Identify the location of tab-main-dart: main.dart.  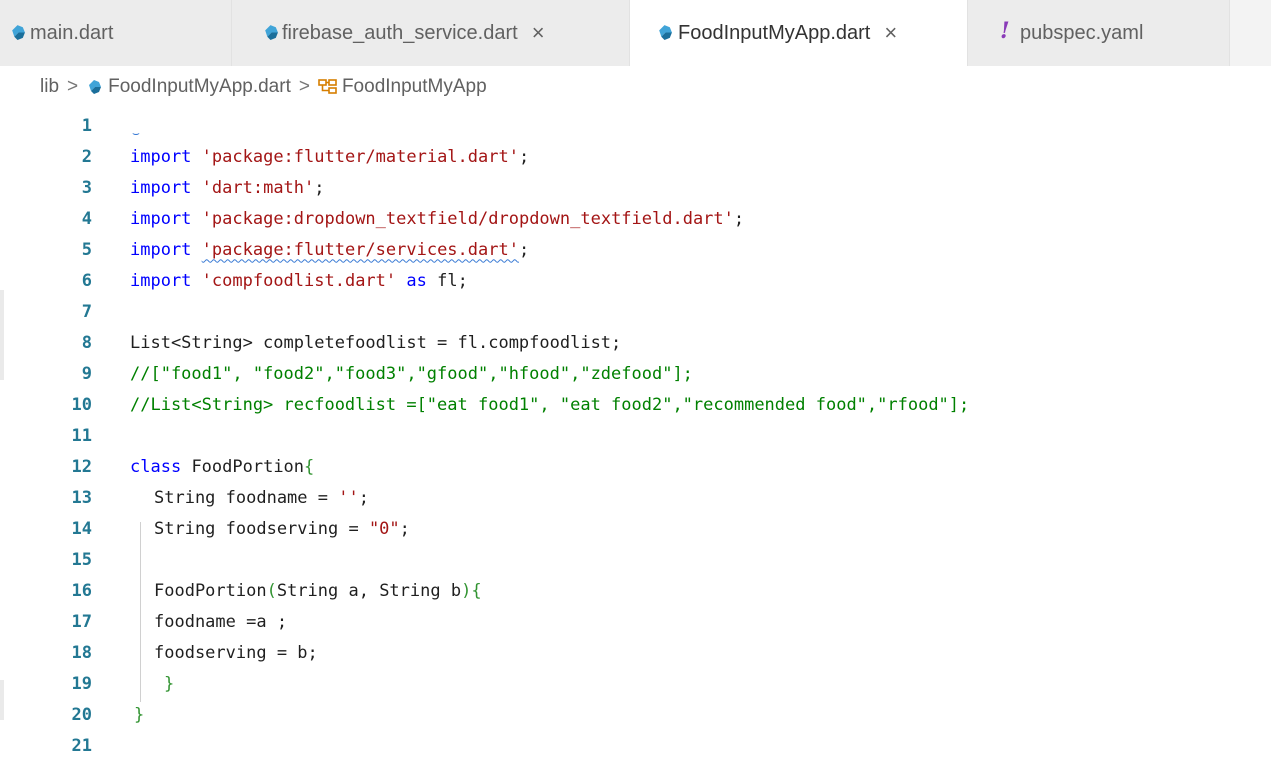
(116, 33).